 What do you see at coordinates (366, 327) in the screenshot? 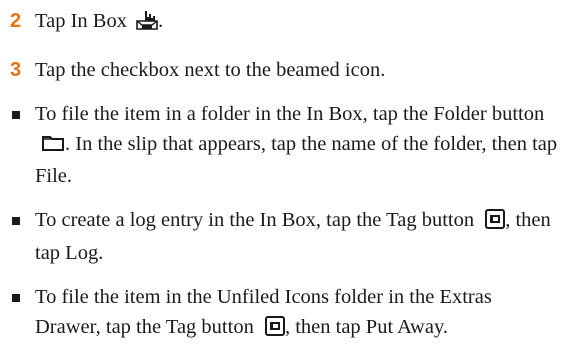
I see `bullet-text-end: , then tap Put Away.` at bounding box center [366, 327].